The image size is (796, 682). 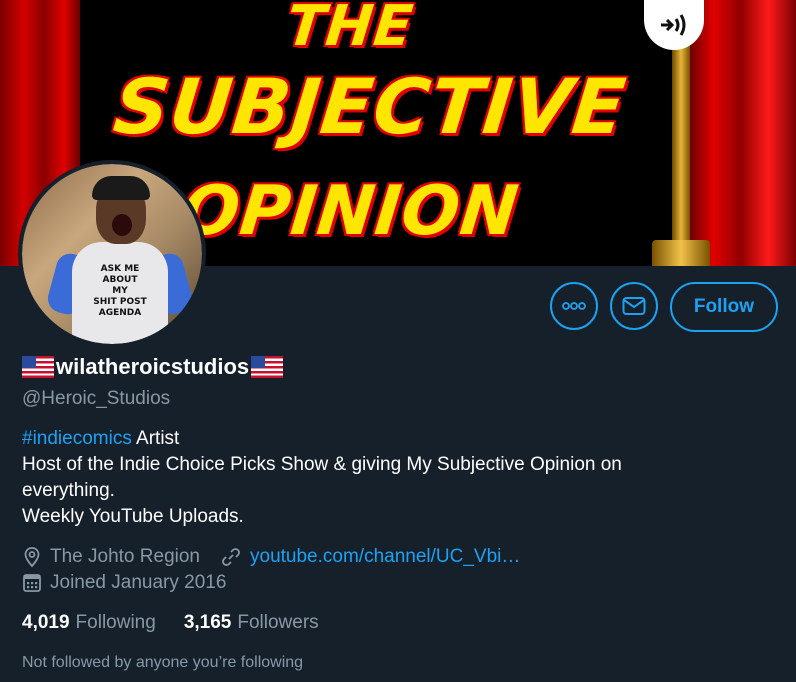 I want to click on display-name-row: wilatheroicstudios, so click(x=399, y=367).